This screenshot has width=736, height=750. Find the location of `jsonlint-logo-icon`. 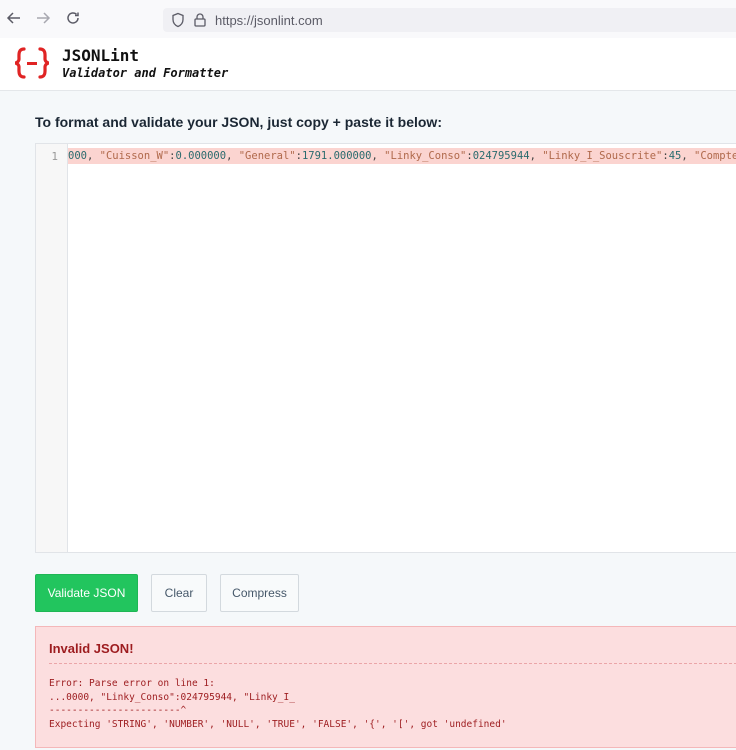

jsonlint-logo-icon is located at coordinates (32, 63).